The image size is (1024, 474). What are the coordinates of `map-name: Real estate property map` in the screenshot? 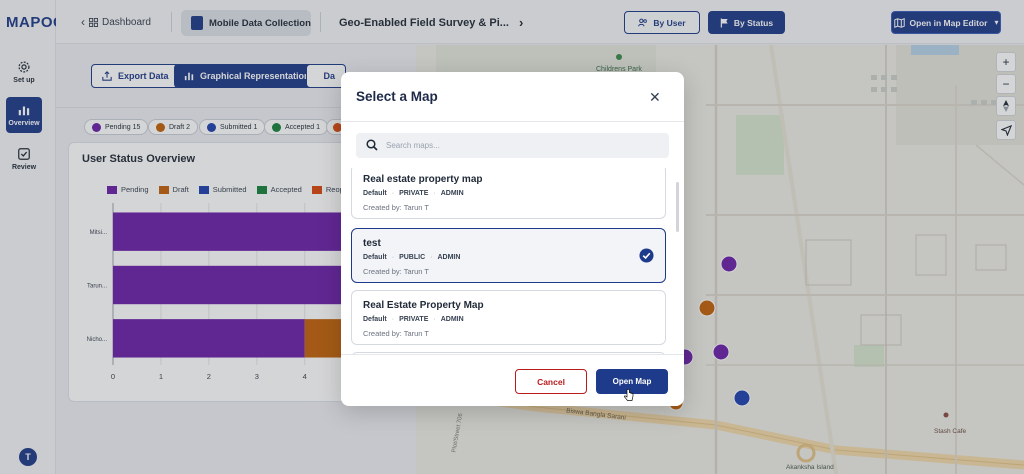 It's located at (423, 179).